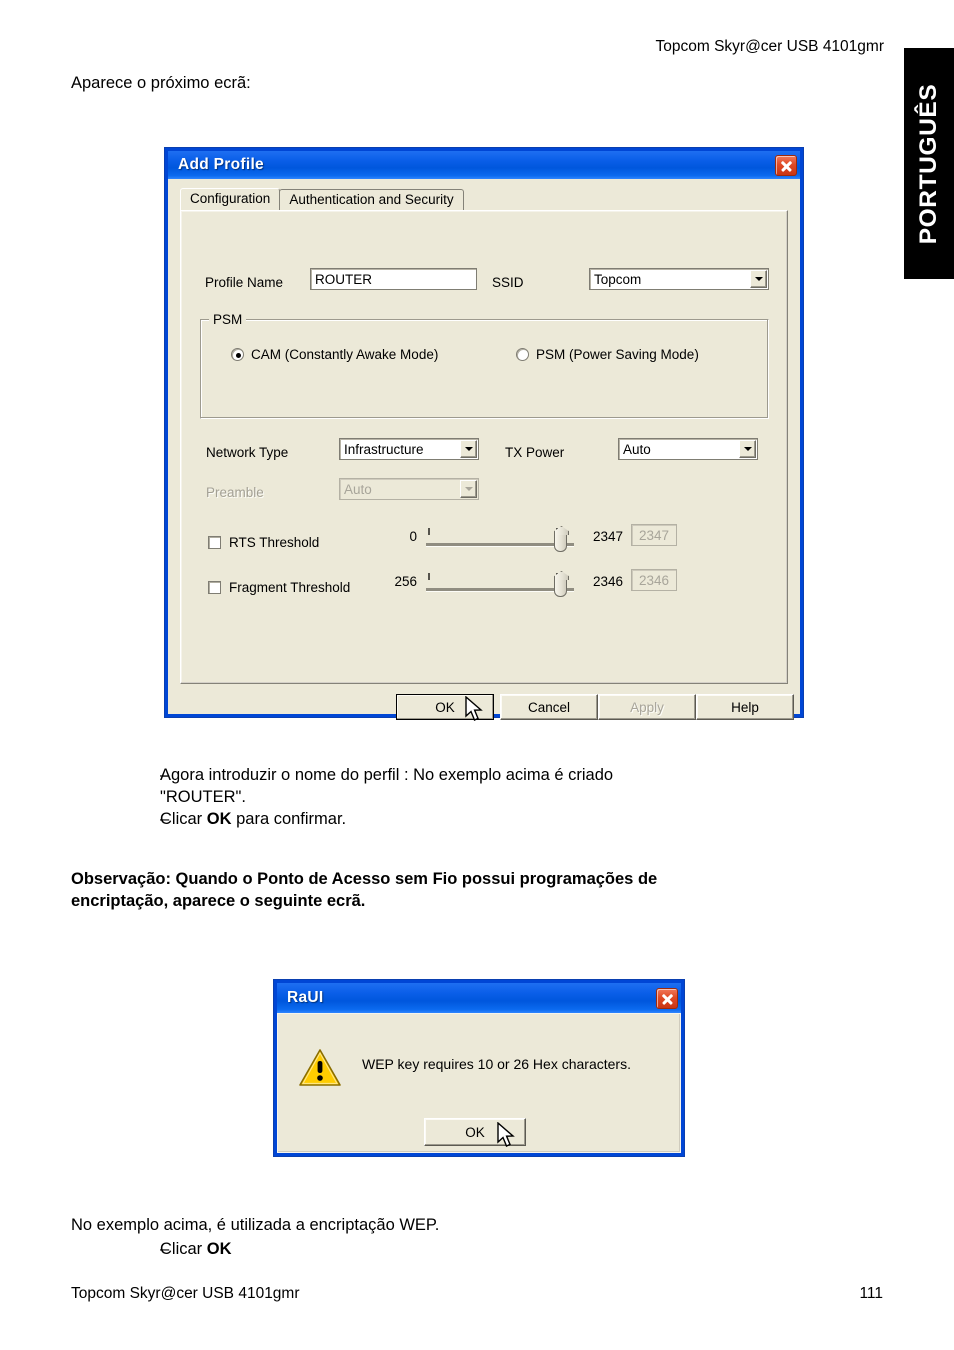 The image size is (954, 1350). What do you see at coordinates (247, 452) in the screenshot?
I see `network-type-label: Network Type` at bounding box center [247, 452].